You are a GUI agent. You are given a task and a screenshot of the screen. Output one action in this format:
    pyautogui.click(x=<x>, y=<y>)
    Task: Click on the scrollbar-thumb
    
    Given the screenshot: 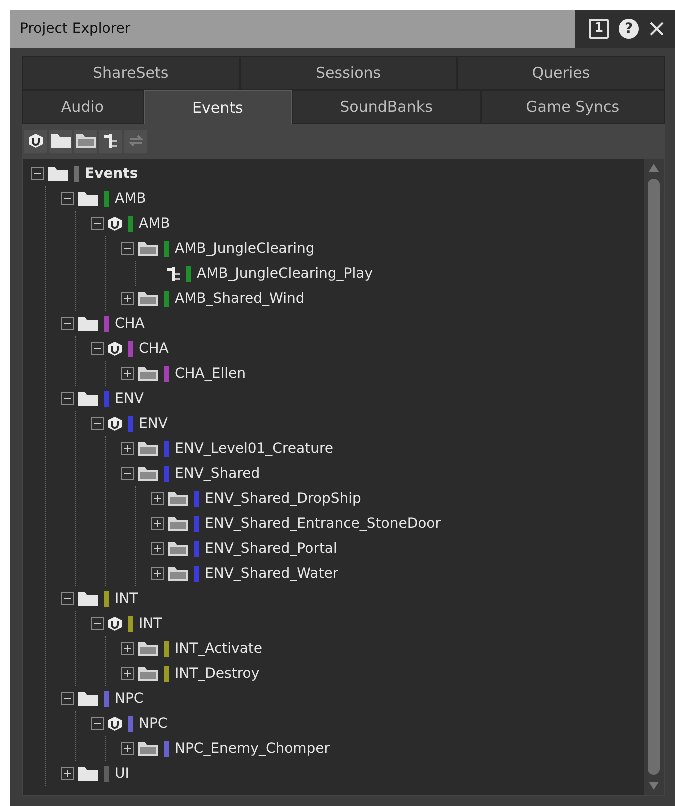 What is the action you would take?
    pyautogui.click(x=654, y=477)
    